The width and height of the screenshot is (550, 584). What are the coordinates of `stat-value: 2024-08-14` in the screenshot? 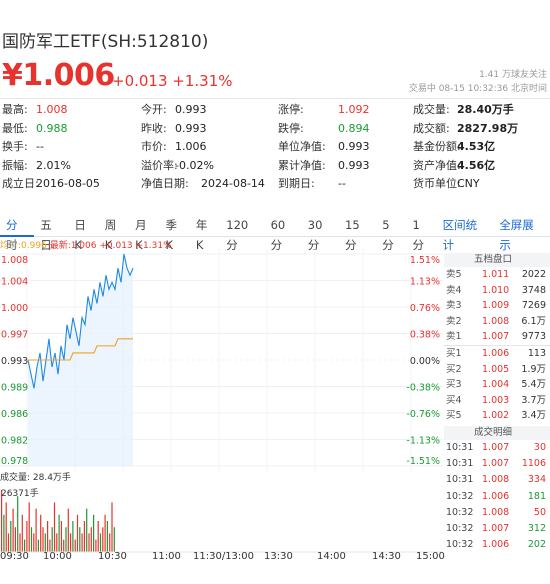 It's located at (233, 183).